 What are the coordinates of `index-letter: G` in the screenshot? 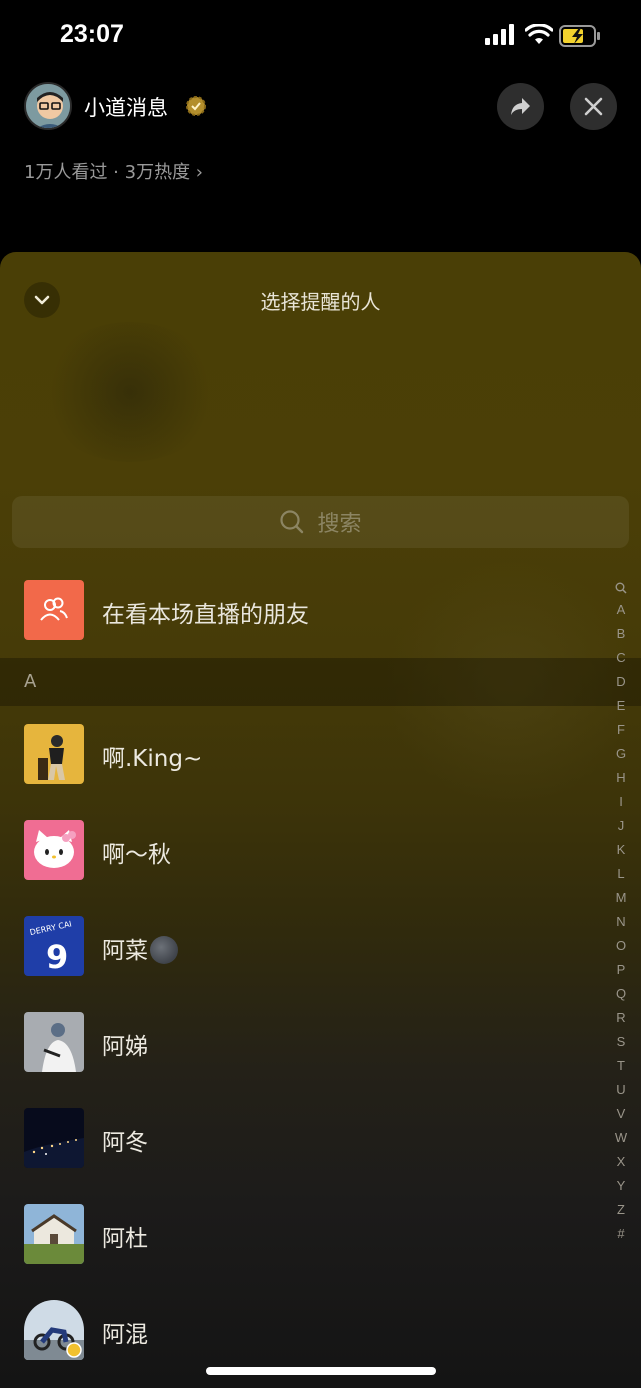 It's located at (621, 758).